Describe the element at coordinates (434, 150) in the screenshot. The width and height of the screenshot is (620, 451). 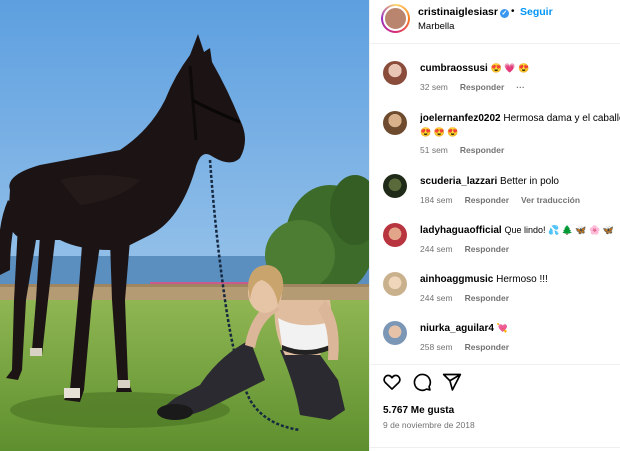
I see `comment-time: 51 sem` at that location.